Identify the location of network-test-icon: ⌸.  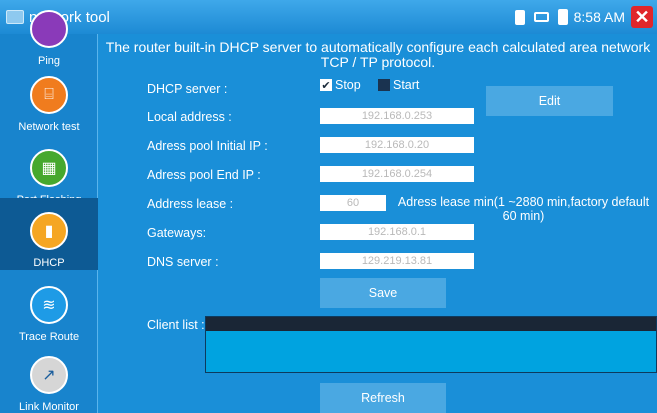
(49, 95).